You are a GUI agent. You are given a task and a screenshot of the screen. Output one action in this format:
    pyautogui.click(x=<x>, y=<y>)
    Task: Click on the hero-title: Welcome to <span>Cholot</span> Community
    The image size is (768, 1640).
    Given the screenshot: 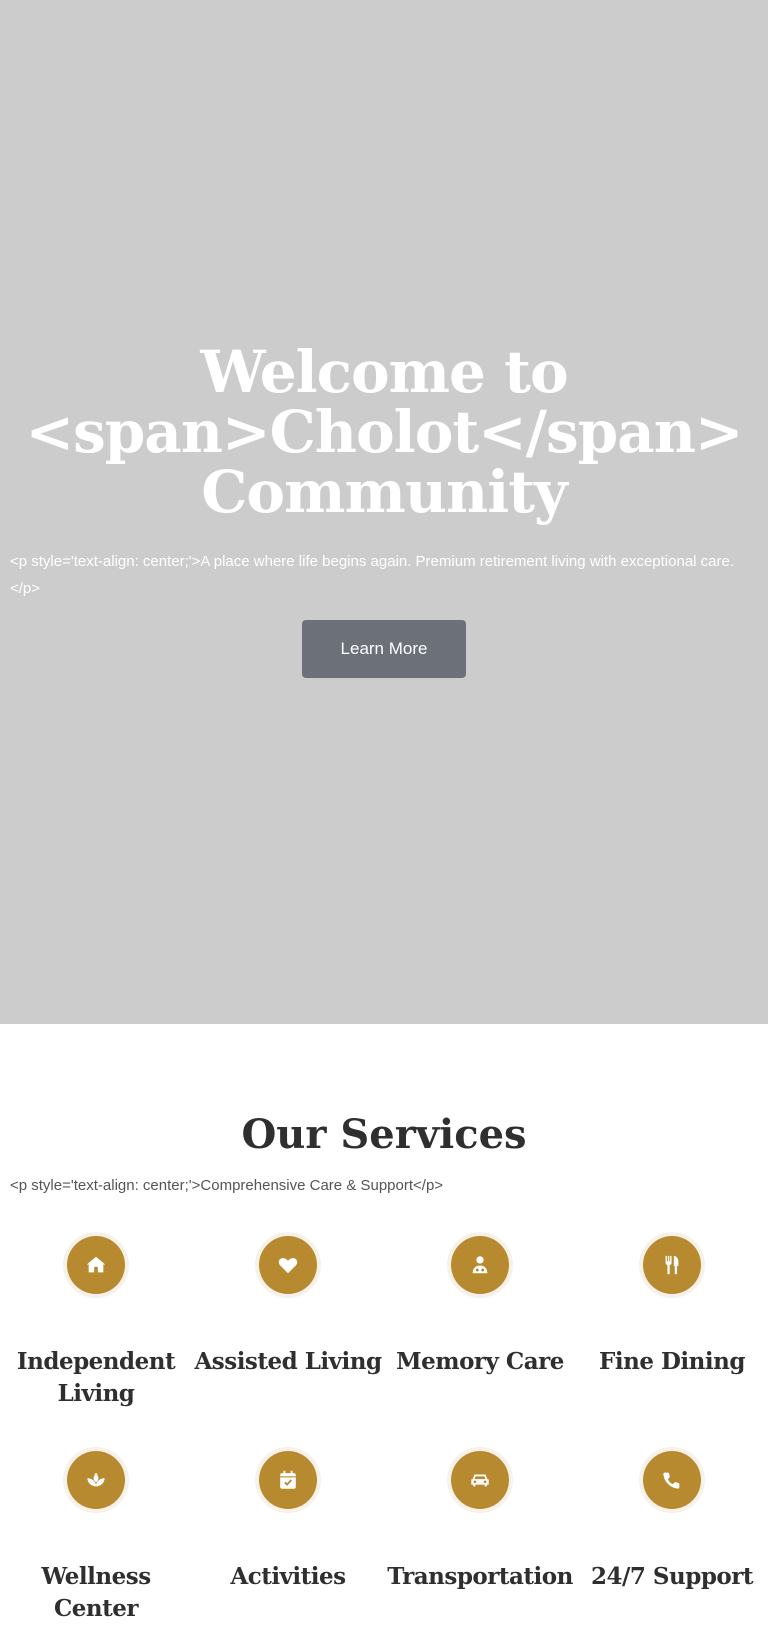 What is the action you would take?
    pyautogui.click(x=384, y=432)
    